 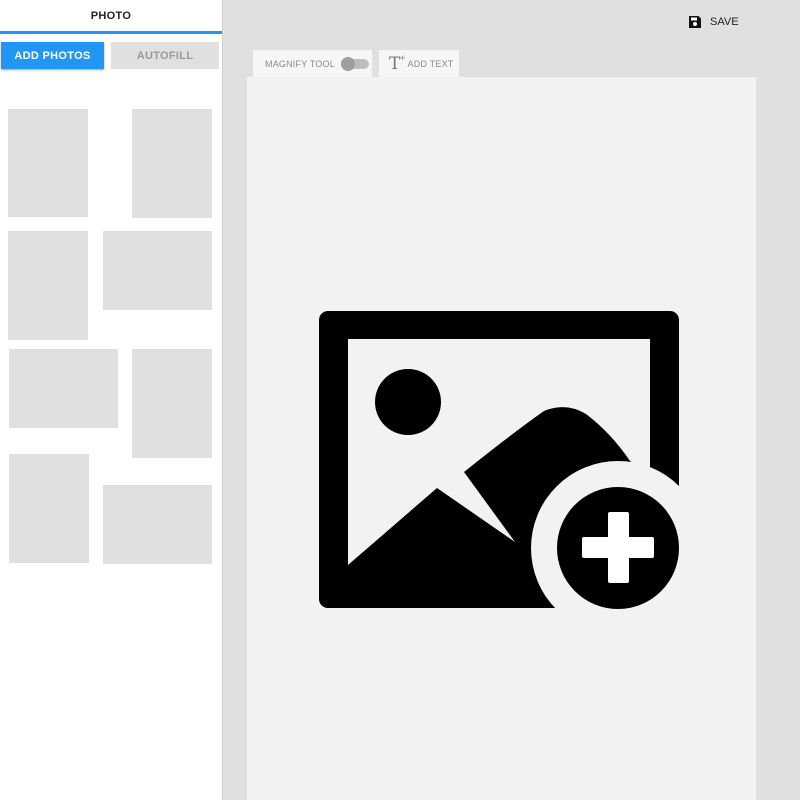 I want to click on magnify-toggle, so click(x=354, y=63).